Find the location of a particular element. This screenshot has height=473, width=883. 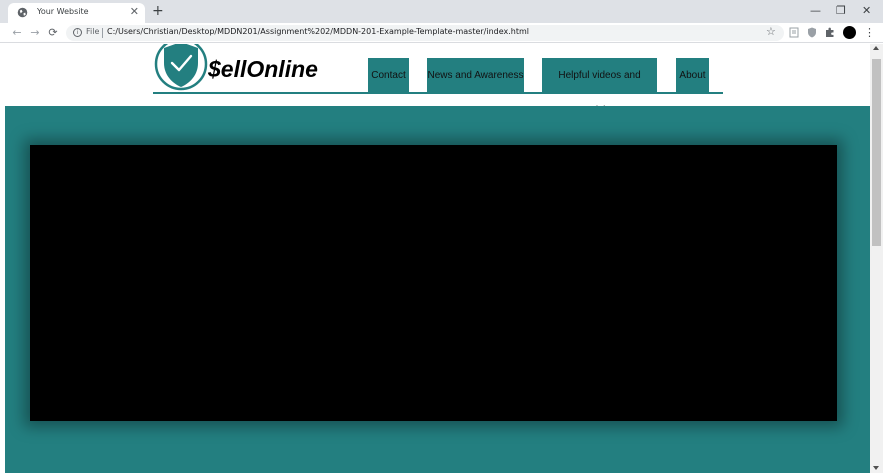

shield-extension-icon is located at coordinates (812, 32).